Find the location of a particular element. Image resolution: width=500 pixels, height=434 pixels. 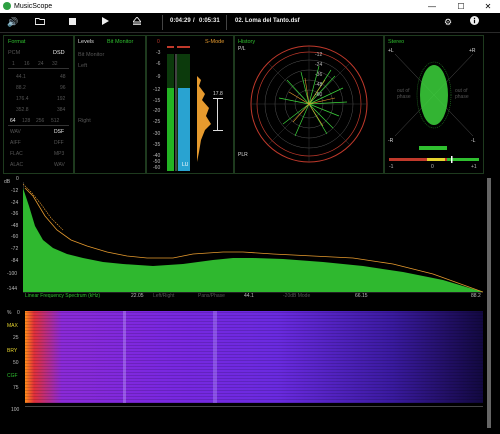

volume-icon: 🔊 is located at coordinates (13, 22).